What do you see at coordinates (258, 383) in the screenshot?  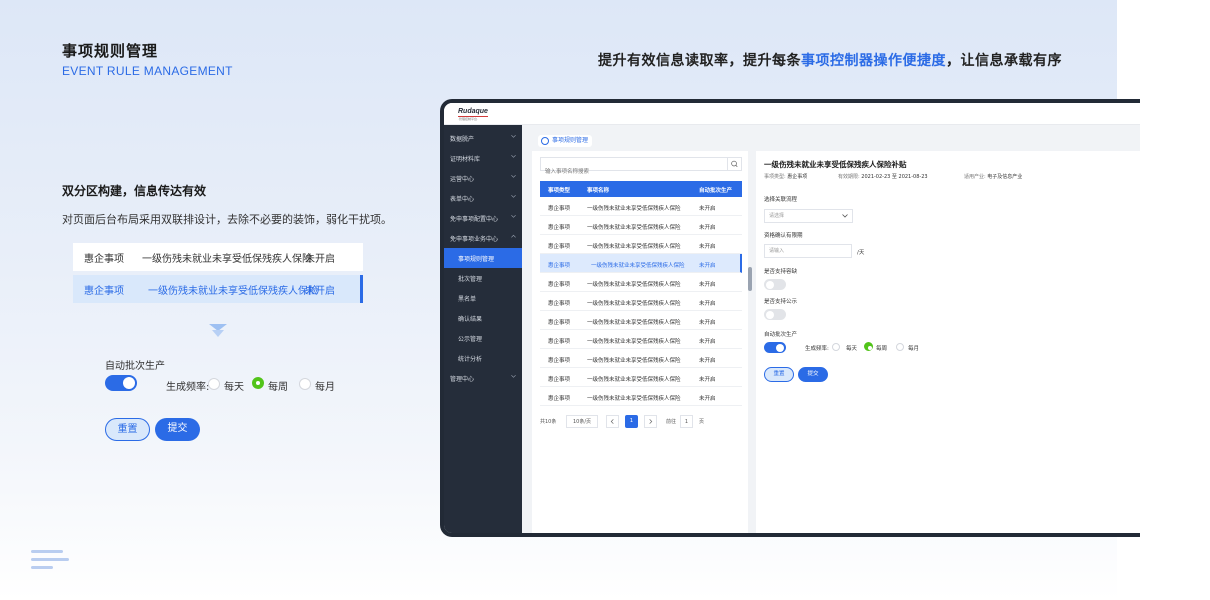 I see `demo-radio-weekly` at bounding box center [258, 383].